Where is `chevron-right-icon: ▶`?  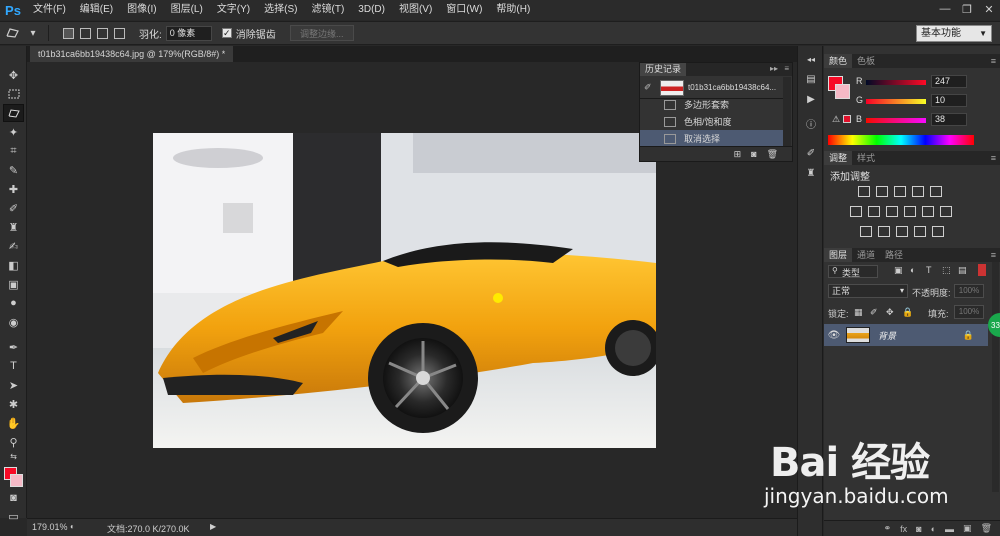
chevron-right-icon: ▶ is located at coordinates (213, 526).